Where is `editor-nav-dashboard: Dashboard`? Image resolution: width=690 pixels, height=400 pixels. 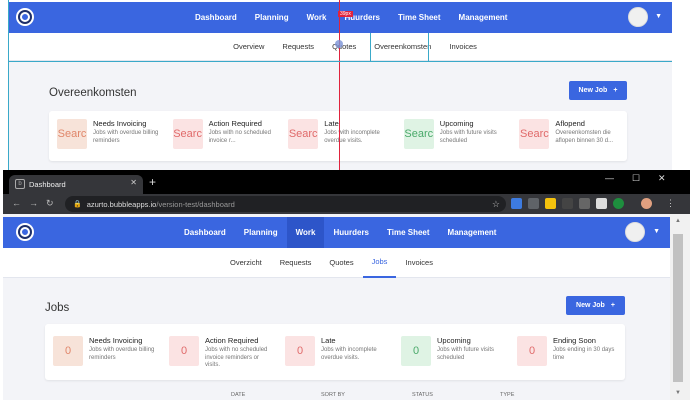 editor-nav-dashboard: Dashboard is located at coordinates (216, 17).